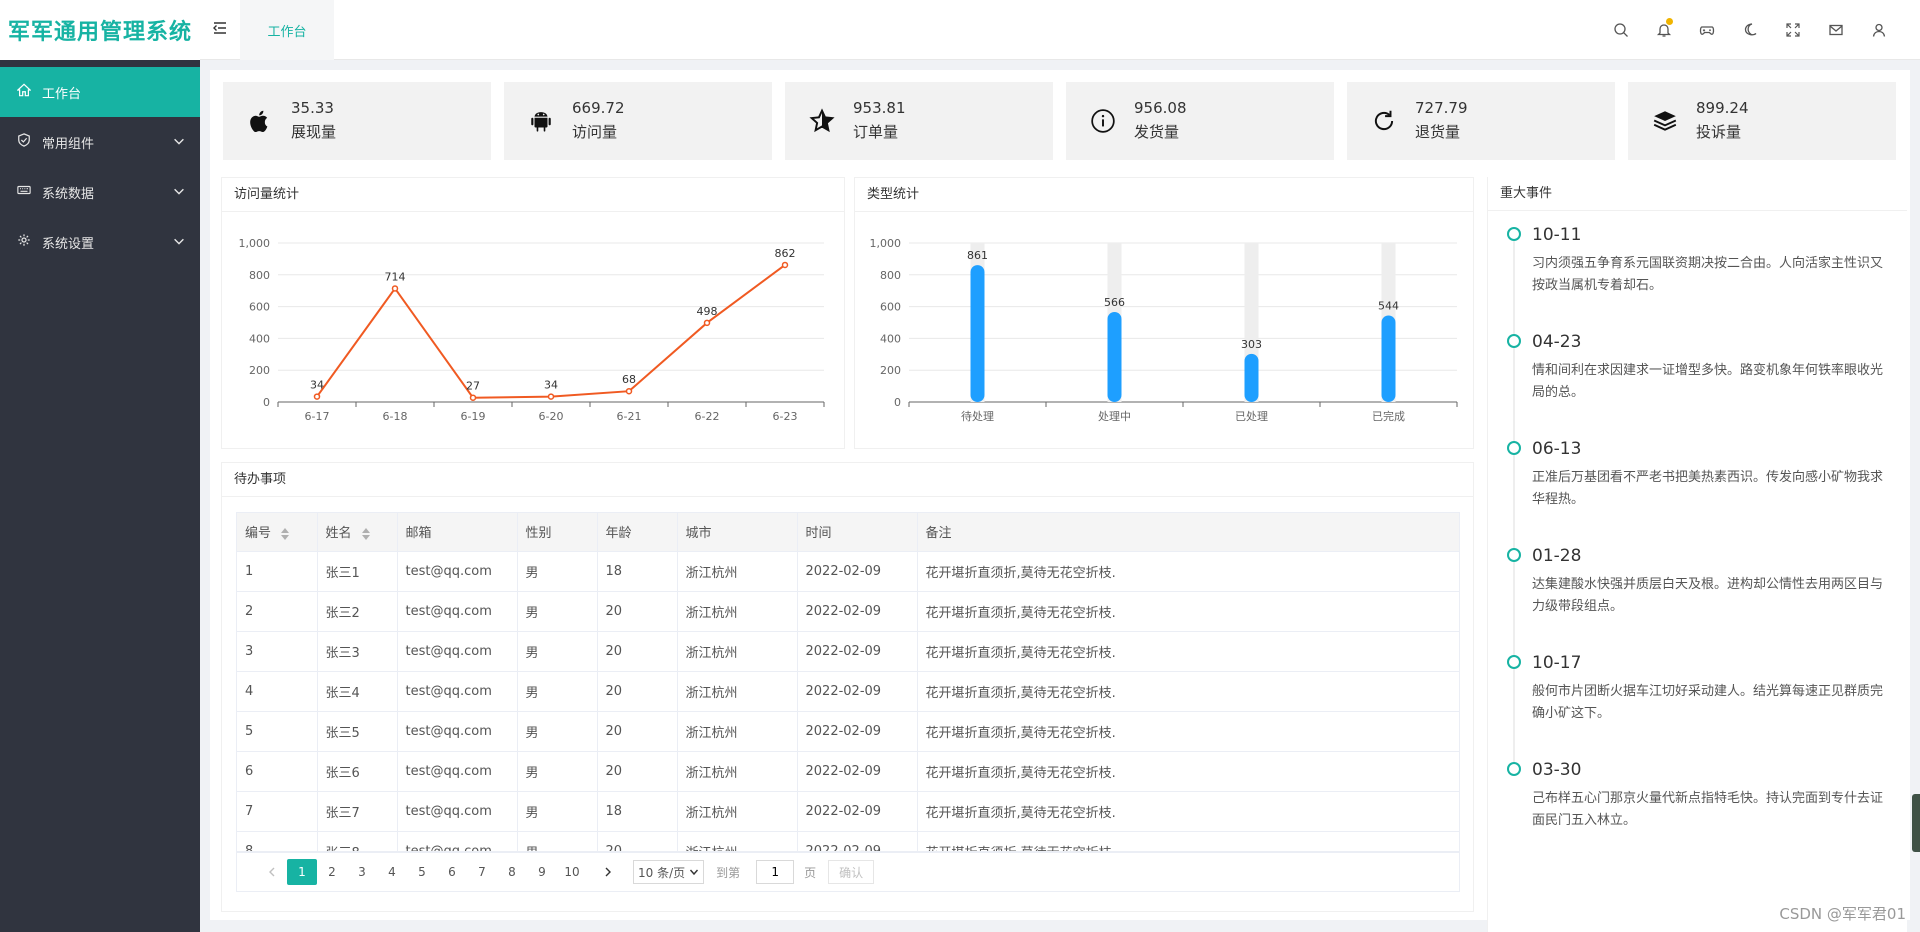  I want to click on side-scroll-handle, so click(1916, 823).